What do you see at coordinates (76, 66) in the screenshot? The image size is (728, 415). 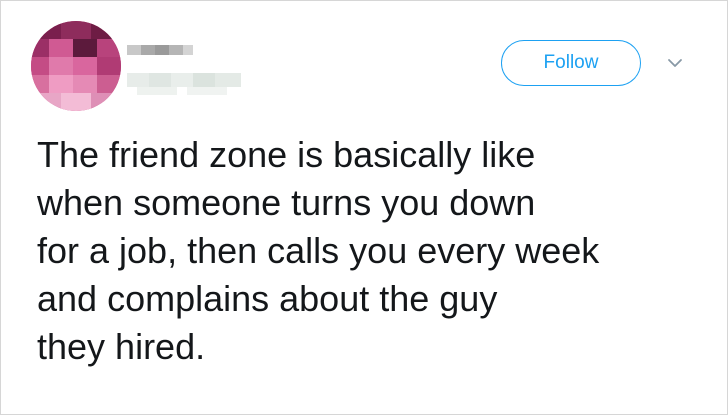 I see `avatar` at bounding box center [76, 66].